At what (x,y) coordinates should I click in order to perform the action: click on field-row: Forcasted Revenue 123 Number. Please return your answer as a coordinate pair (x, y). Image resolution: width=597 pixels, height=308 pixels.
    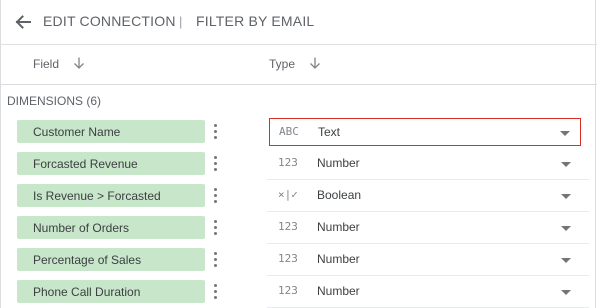
    Looking at the image, I should click on (298, 164).